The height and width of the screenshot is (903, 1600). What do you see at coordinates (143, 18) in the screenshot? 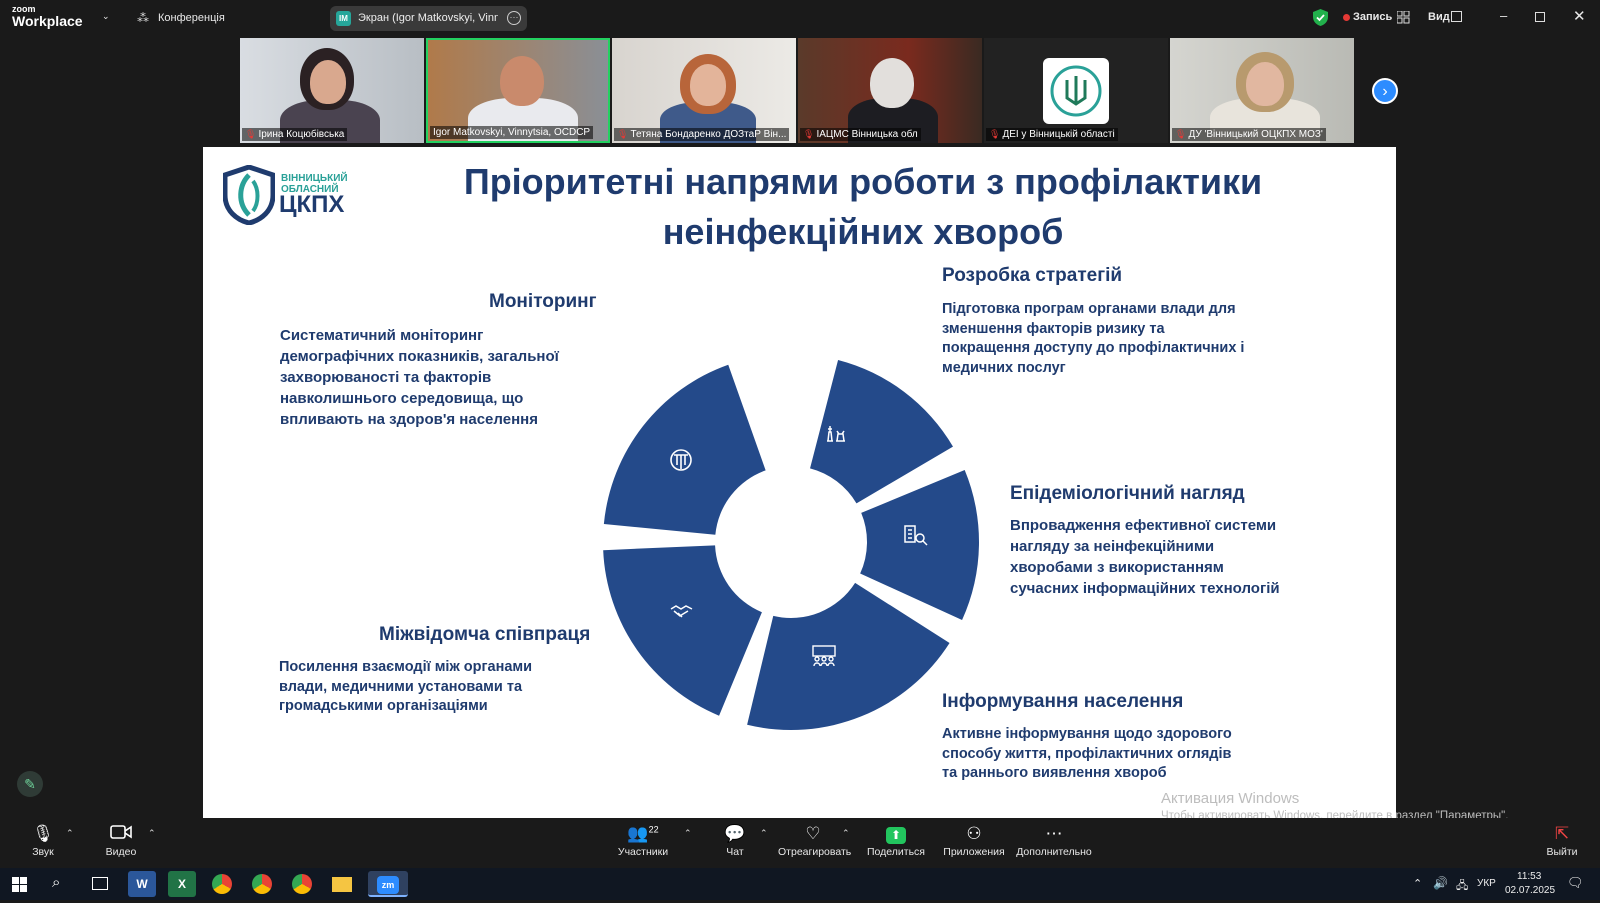
I see `conference-icon: ⁂` at bounding box center [143, 18].